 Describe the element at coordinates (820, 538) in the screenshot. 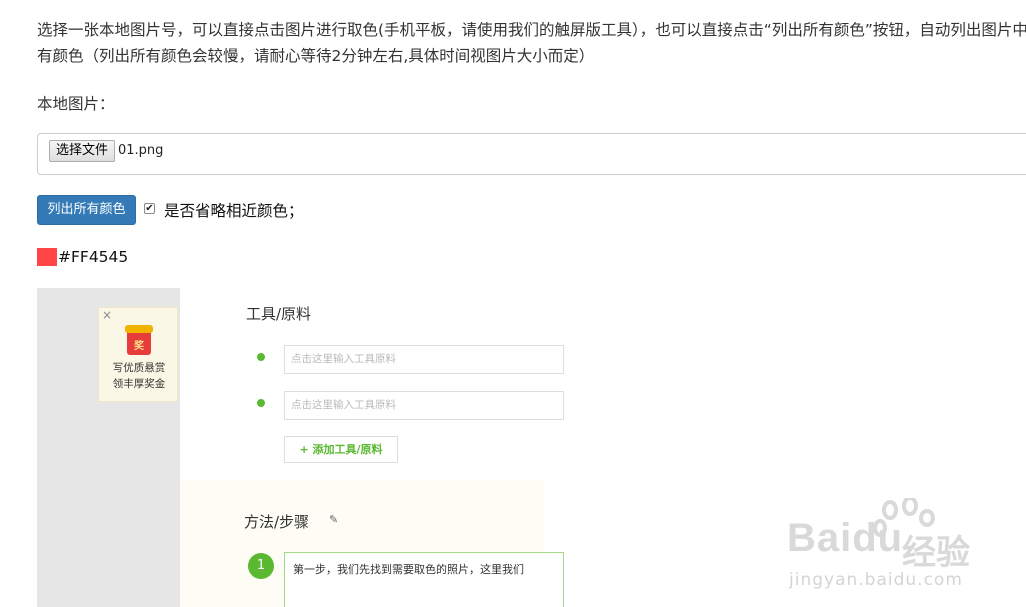

I see `watermark-brand-bai: Bai` at that location.